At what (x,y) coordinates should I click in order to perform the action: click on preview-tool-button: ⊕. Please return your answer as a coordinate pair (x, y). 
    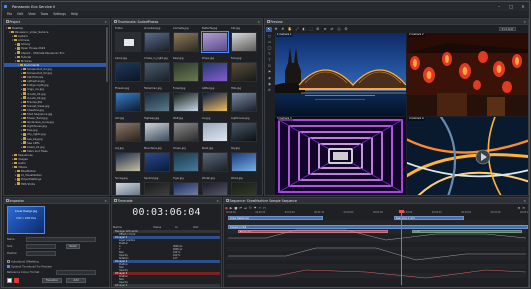
    Looking at the image, I should click on (283, 29).